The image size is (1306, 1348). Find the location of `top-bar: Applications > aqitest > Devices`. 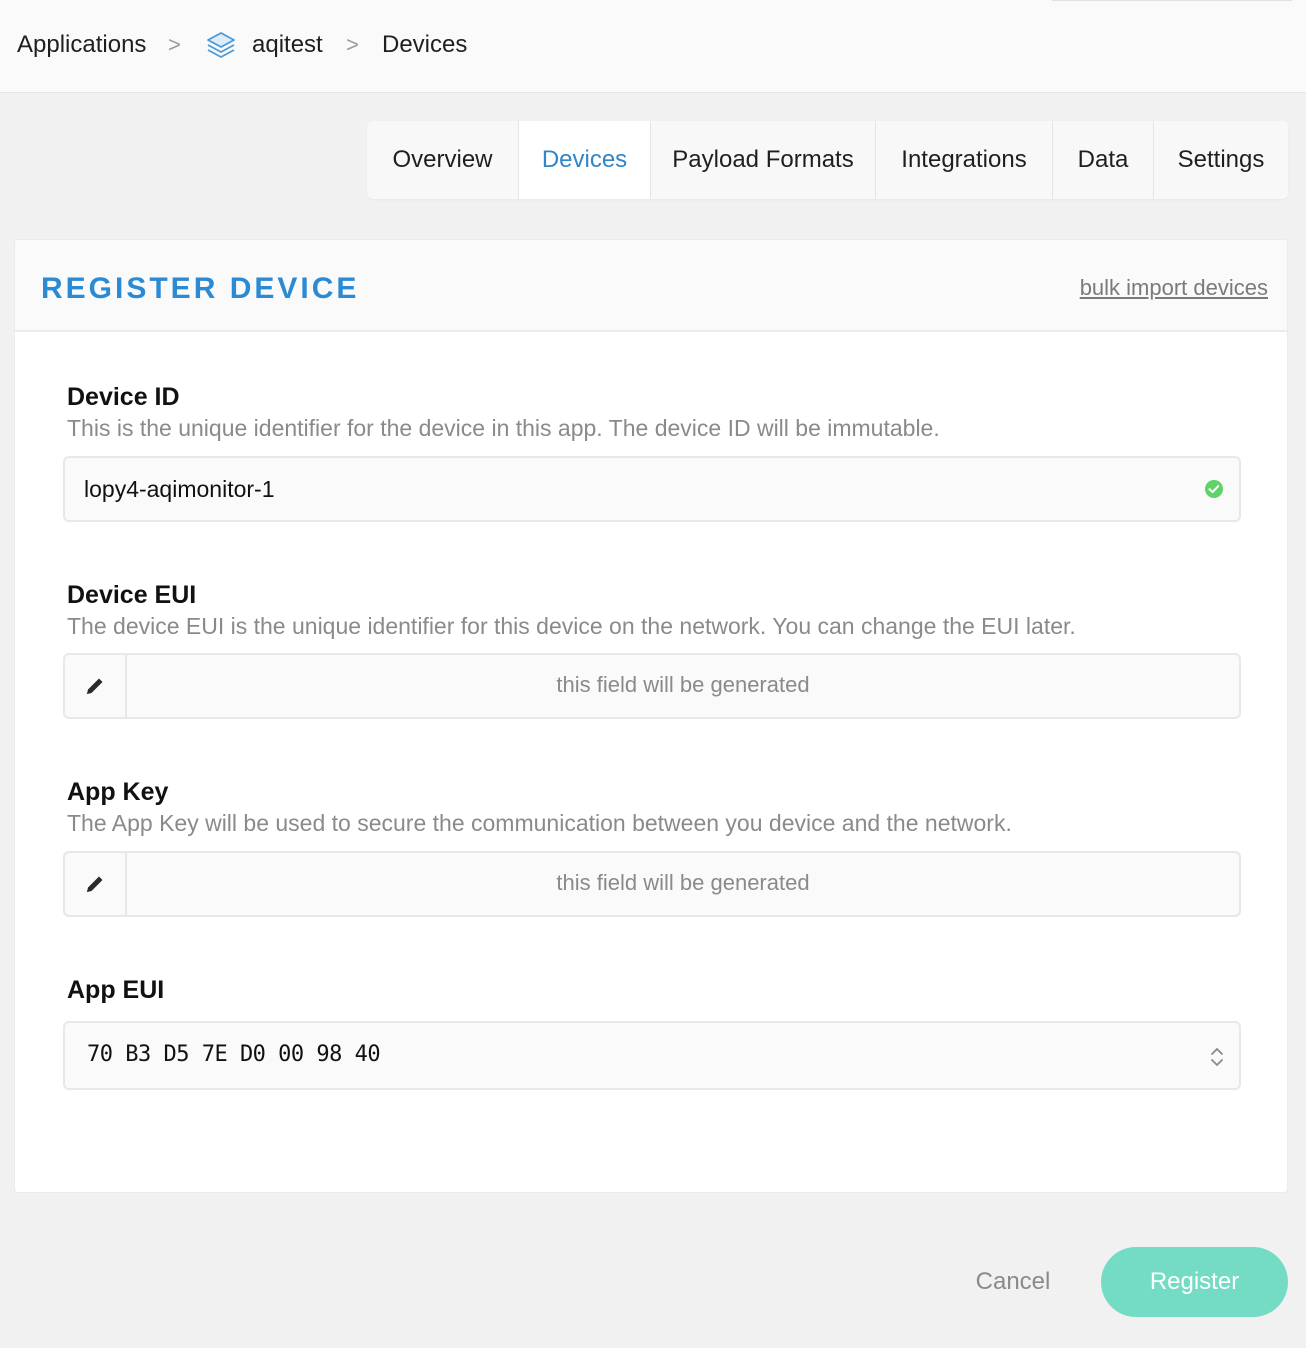

top-bar: Applications > aqitest > Devices is located at coordinates (653, 46).